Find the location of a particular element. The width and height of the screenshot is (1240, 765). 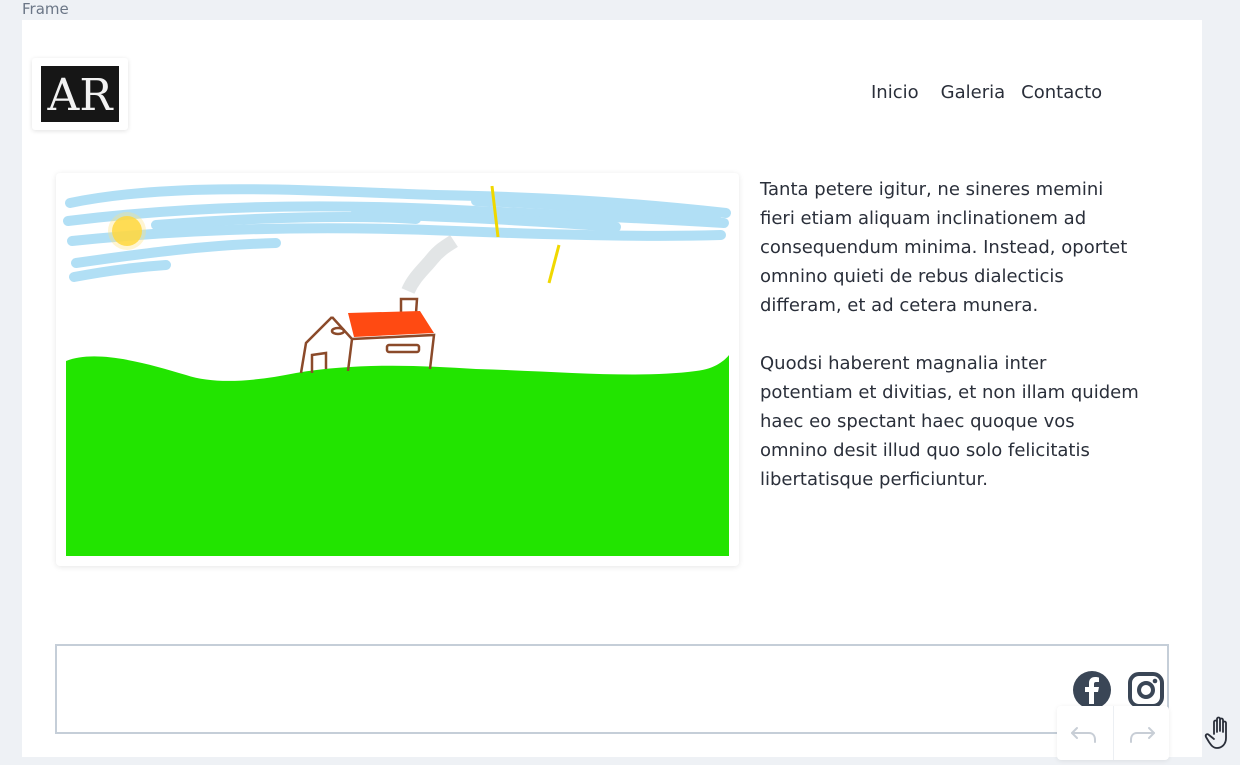

smoke is located at coordinates (429, 265).